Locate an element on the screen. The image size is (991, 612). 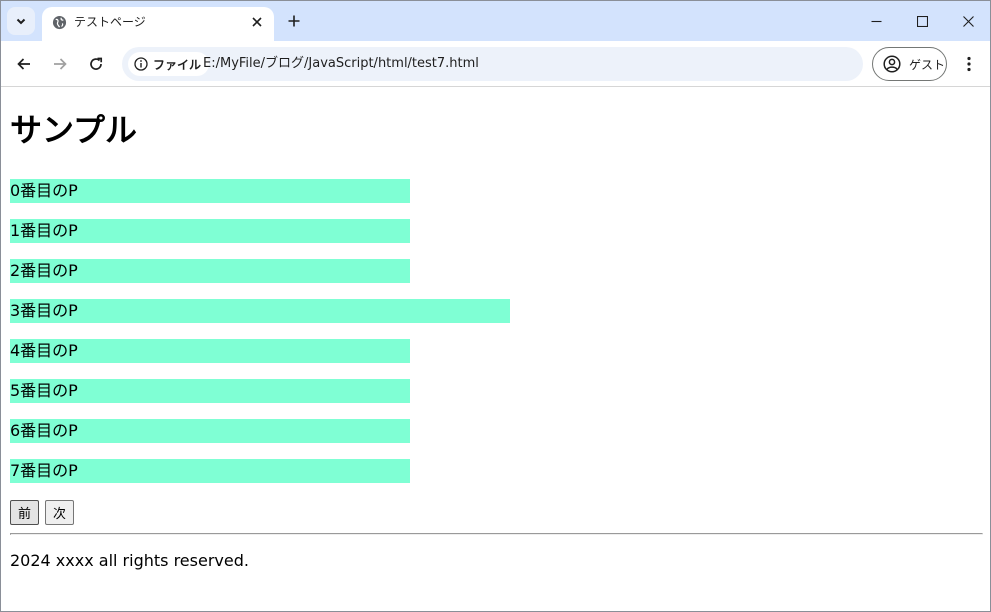
minimize-icon is located at coordinates (876, 21).